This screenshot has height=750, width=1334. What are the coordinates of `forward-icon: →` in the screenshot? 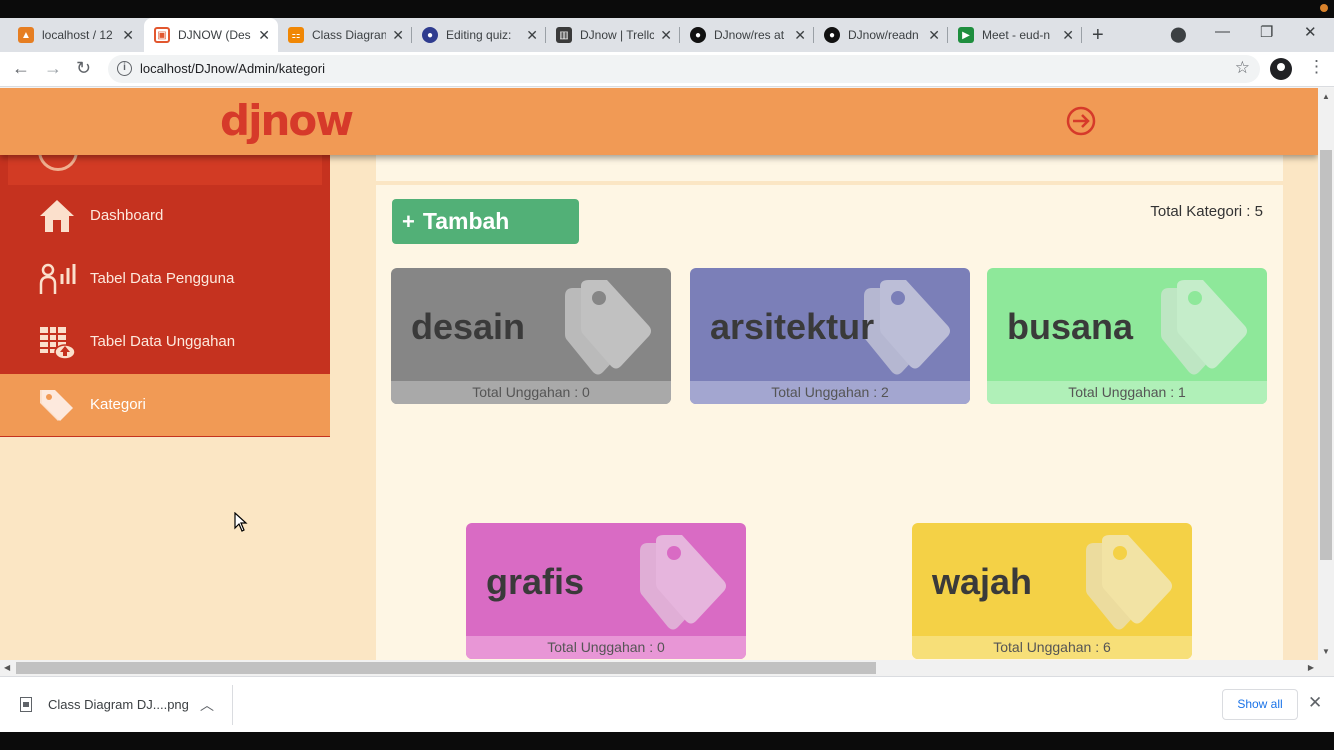 It's located at (53, 68).